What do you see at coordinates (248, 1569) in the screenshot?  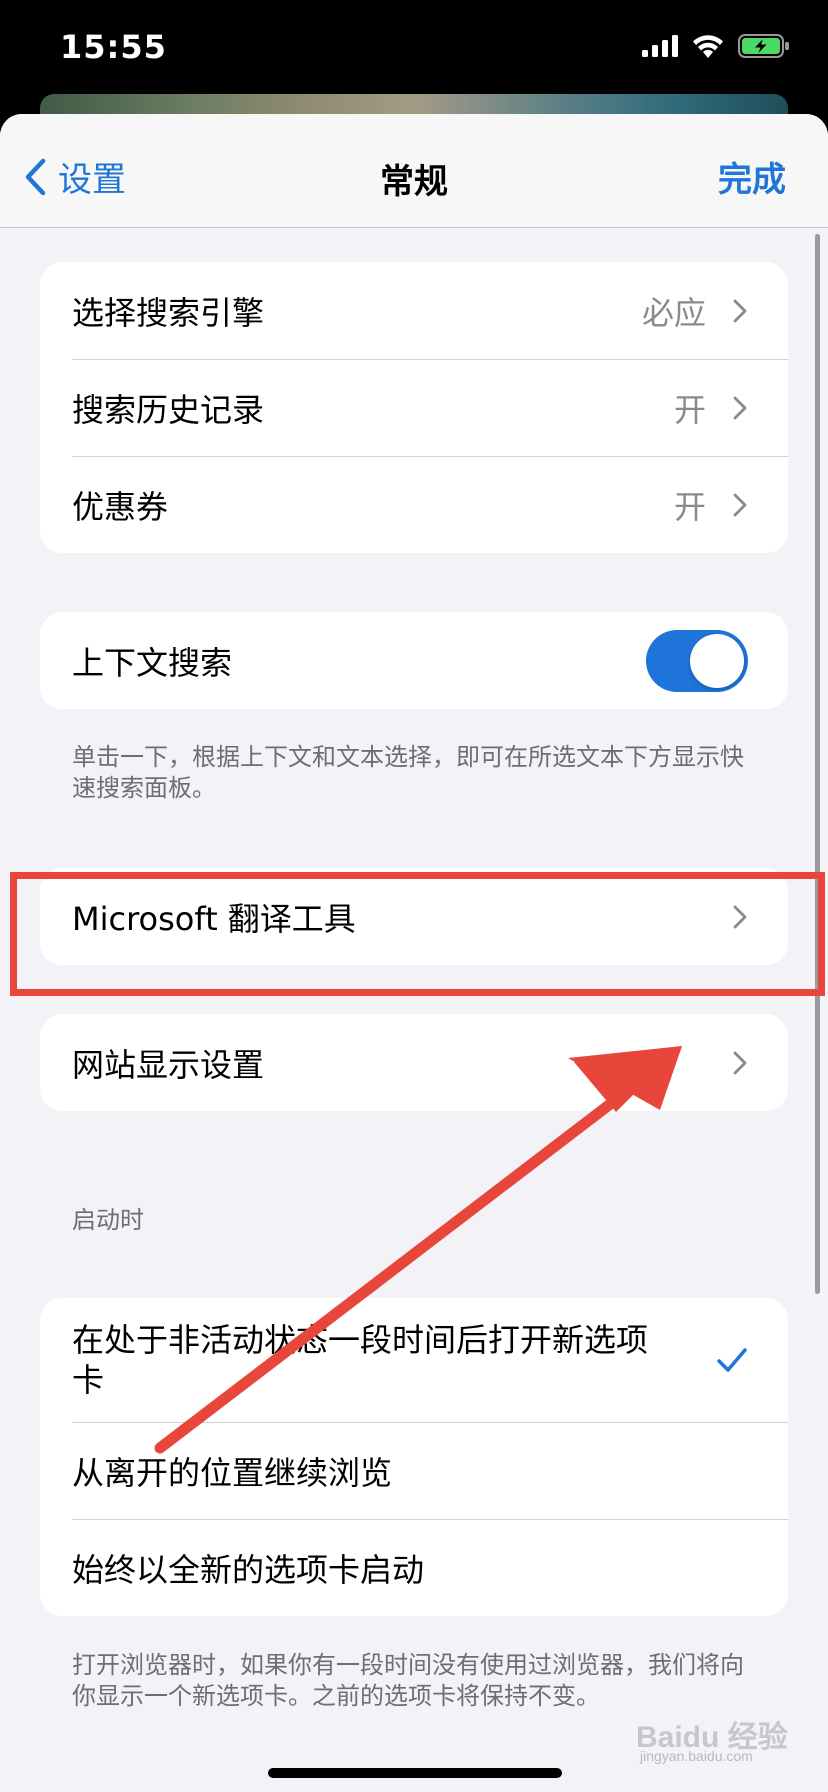 I see `row-label: 始终以全新的选项卡启动` at bounding box center [248, 1569].